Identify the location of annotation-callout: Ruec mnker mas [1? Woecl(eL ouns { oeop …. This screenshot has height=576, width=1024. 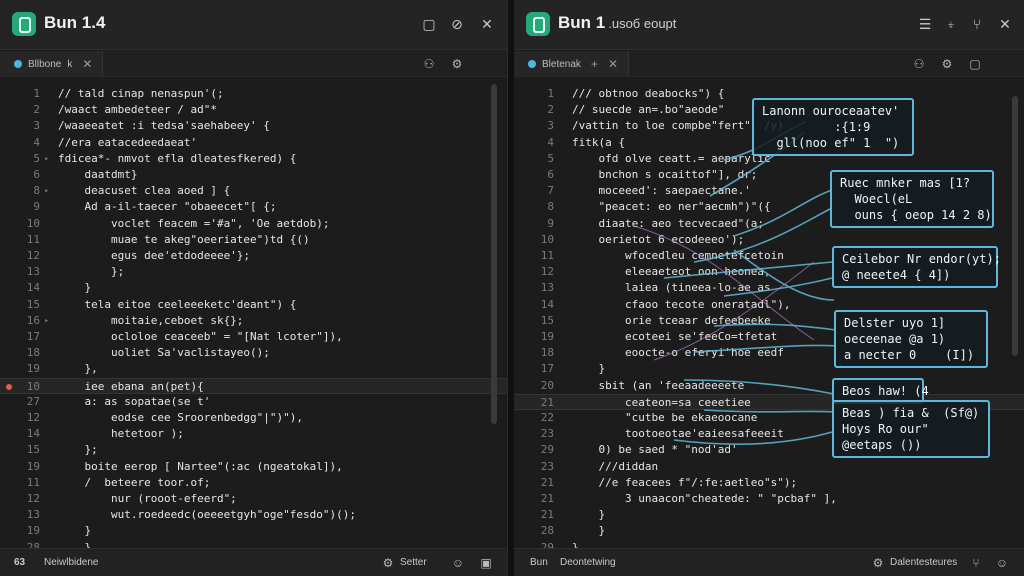
(912, 199).